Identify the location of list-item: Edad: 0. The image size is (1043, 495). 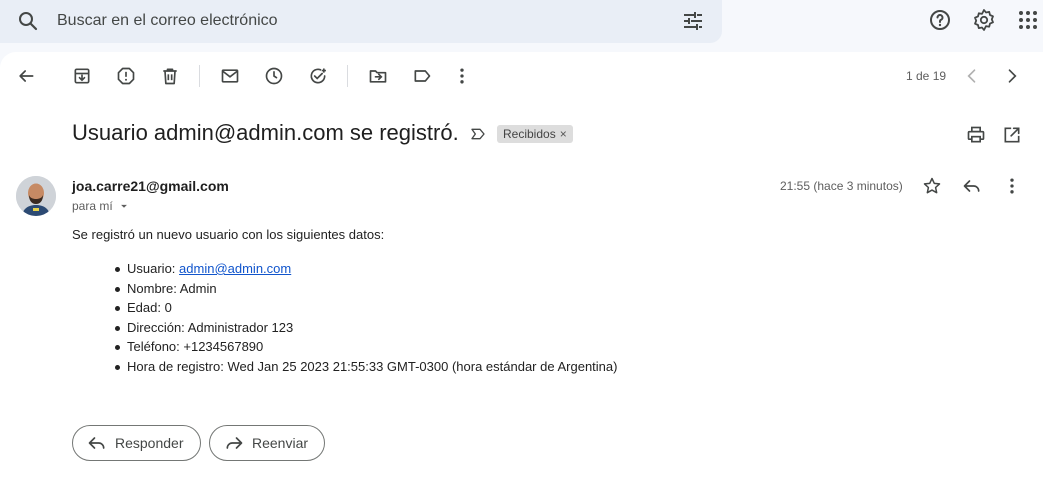
(365, 308).